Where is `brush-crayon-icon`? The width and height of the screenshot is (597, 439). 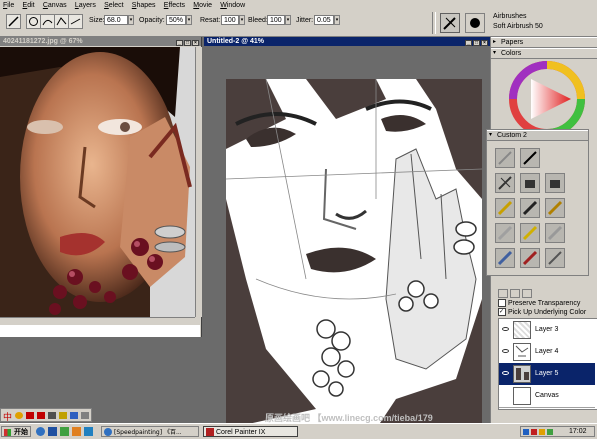 brush-crayon-icon is located at coordinates (530, 233).